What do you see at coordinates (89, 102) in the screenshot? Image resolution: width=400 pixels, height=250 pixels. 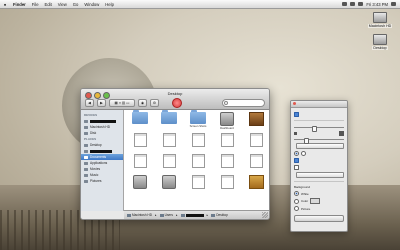 I see `back-button: ◀` at bounding box center [89, 102].